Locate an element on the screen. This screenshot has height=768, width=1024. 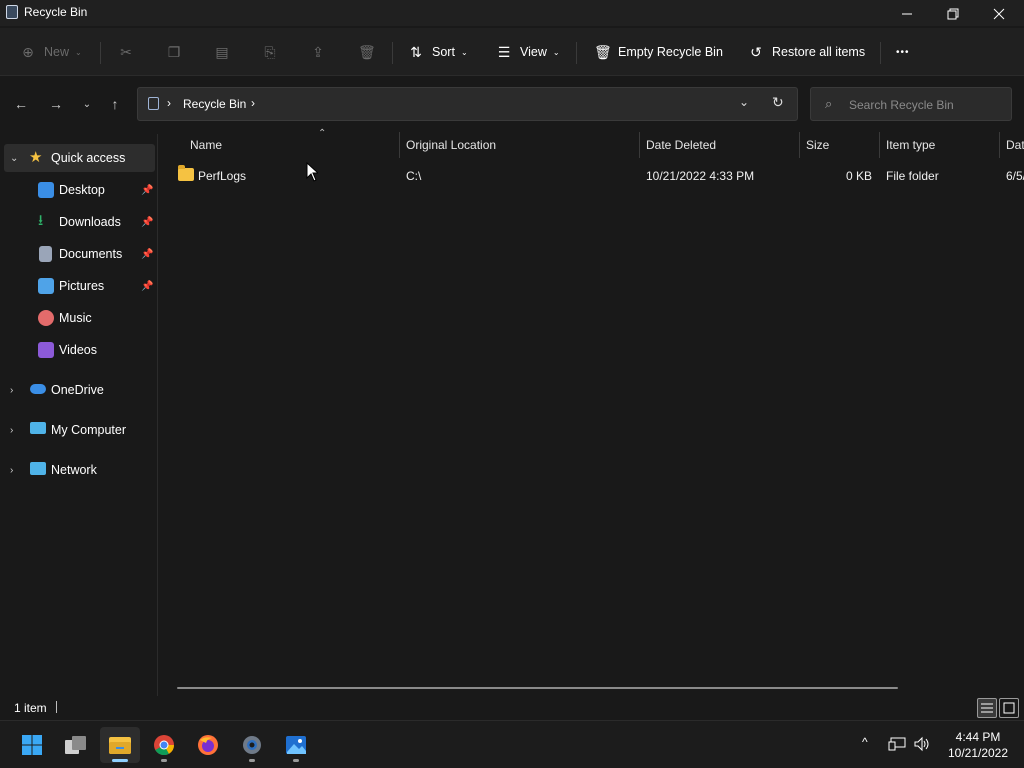
cut-icon: ✂ is located at coordinates (126, 52).